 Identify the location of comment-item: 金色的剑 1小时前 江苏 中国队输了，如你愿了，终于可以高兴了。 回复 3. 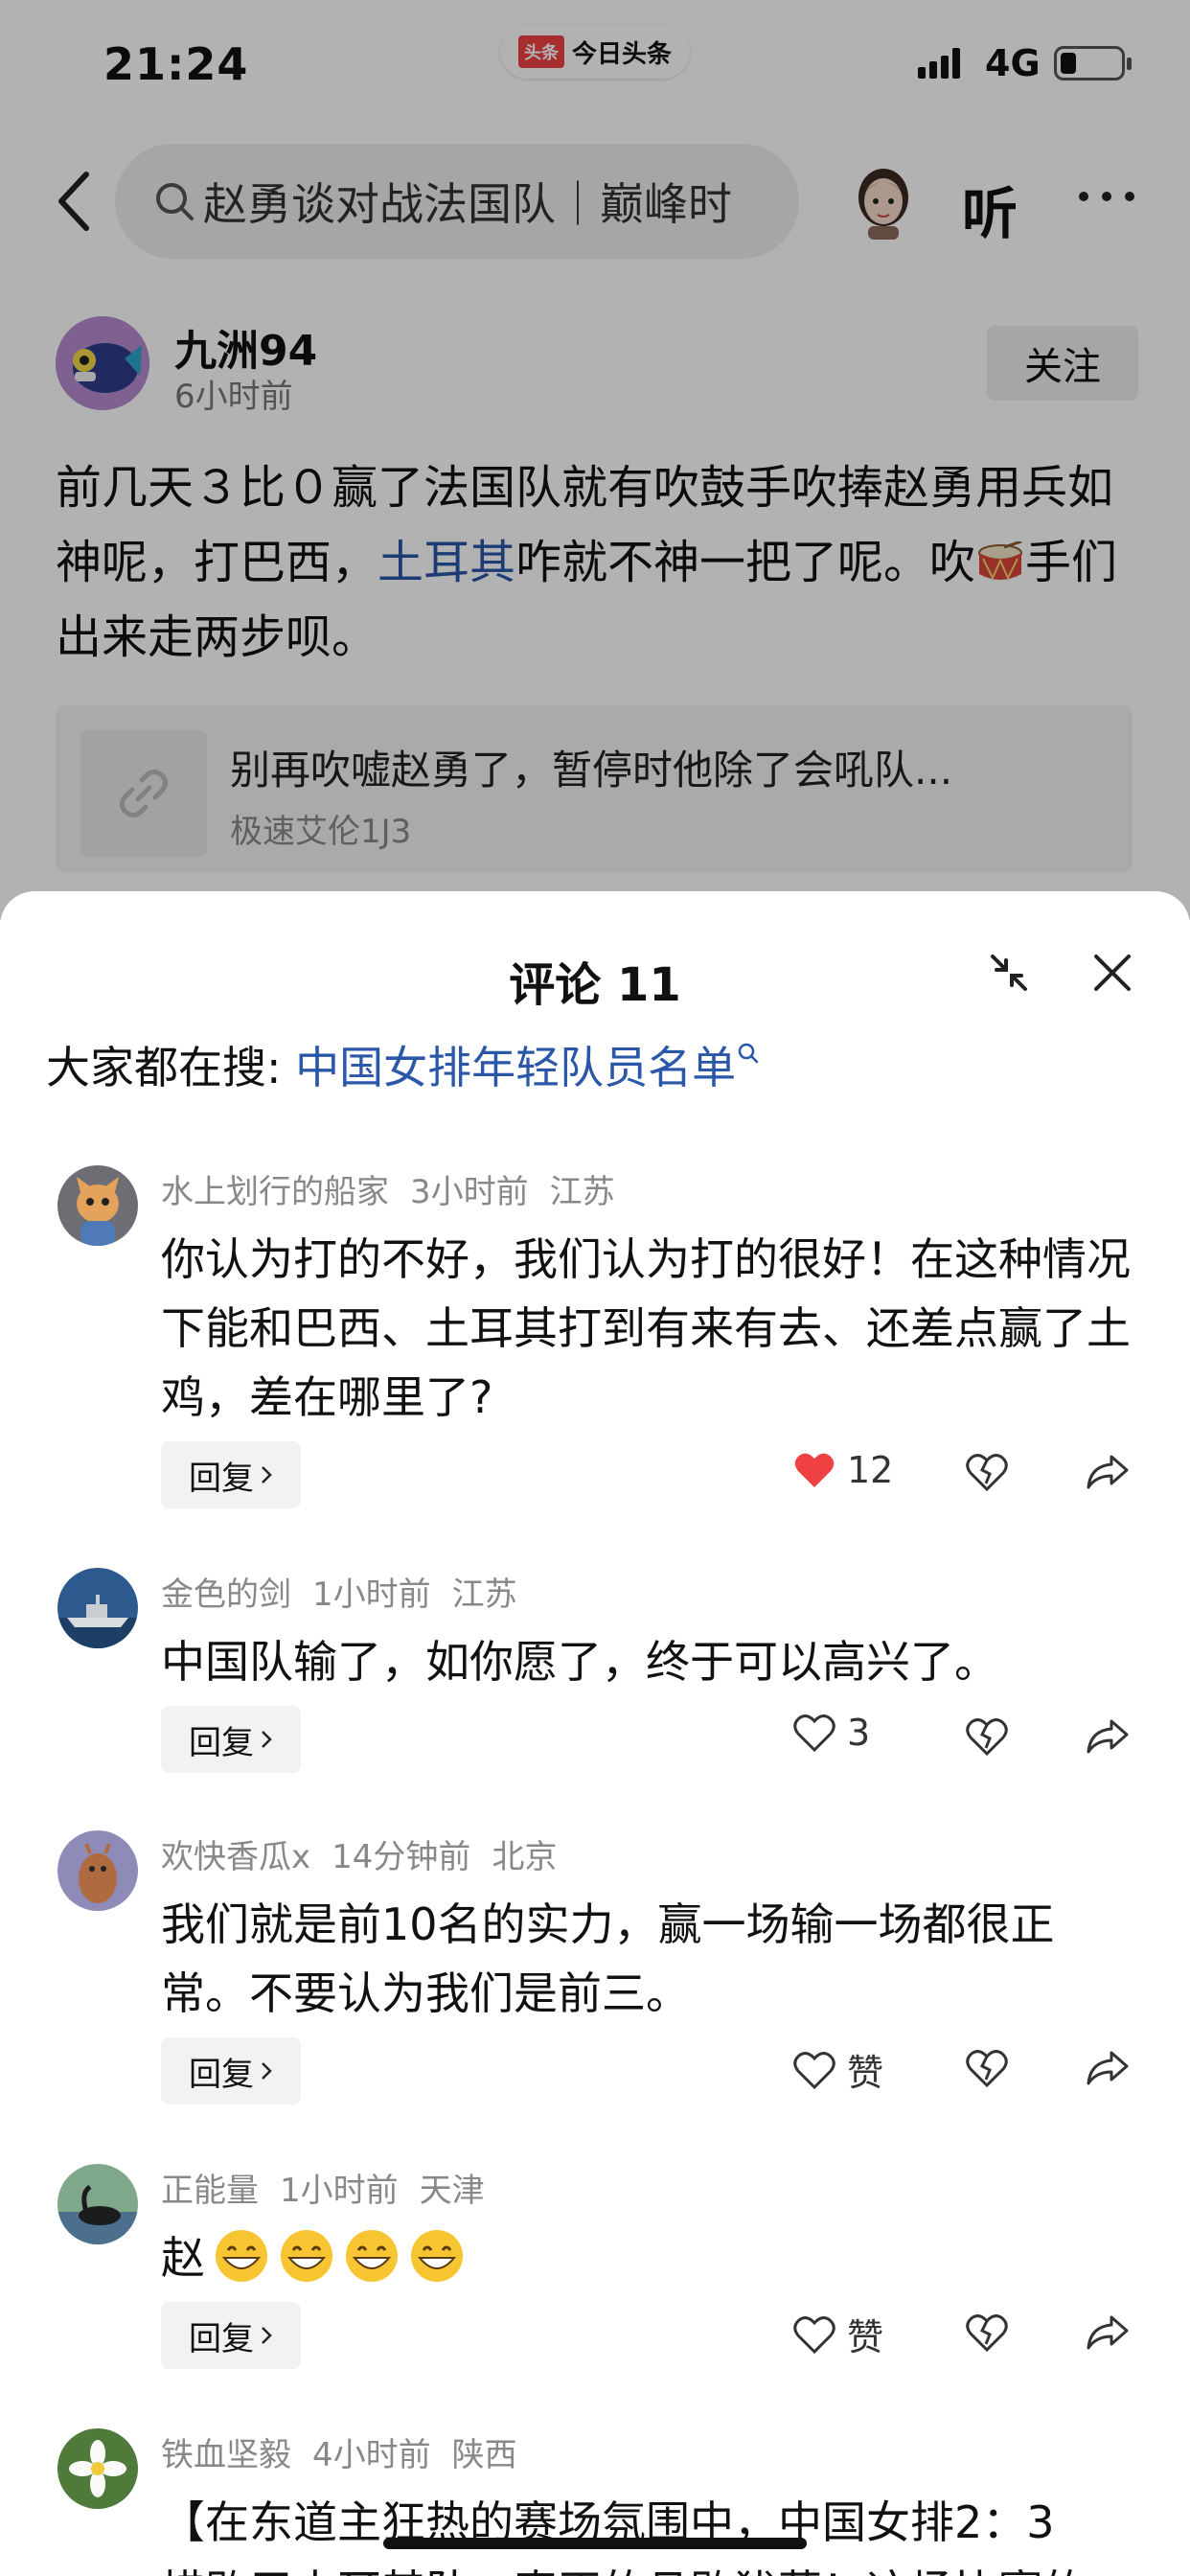
(595, 1670).